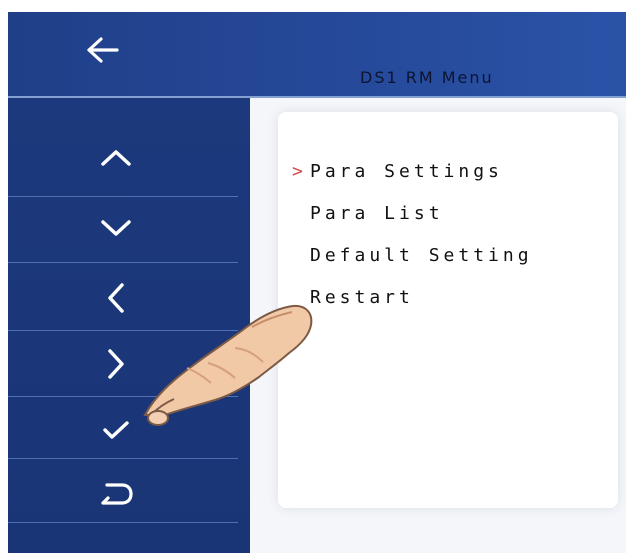 The image size is (626, 553). I want to click on left-button, so click(116, 298).